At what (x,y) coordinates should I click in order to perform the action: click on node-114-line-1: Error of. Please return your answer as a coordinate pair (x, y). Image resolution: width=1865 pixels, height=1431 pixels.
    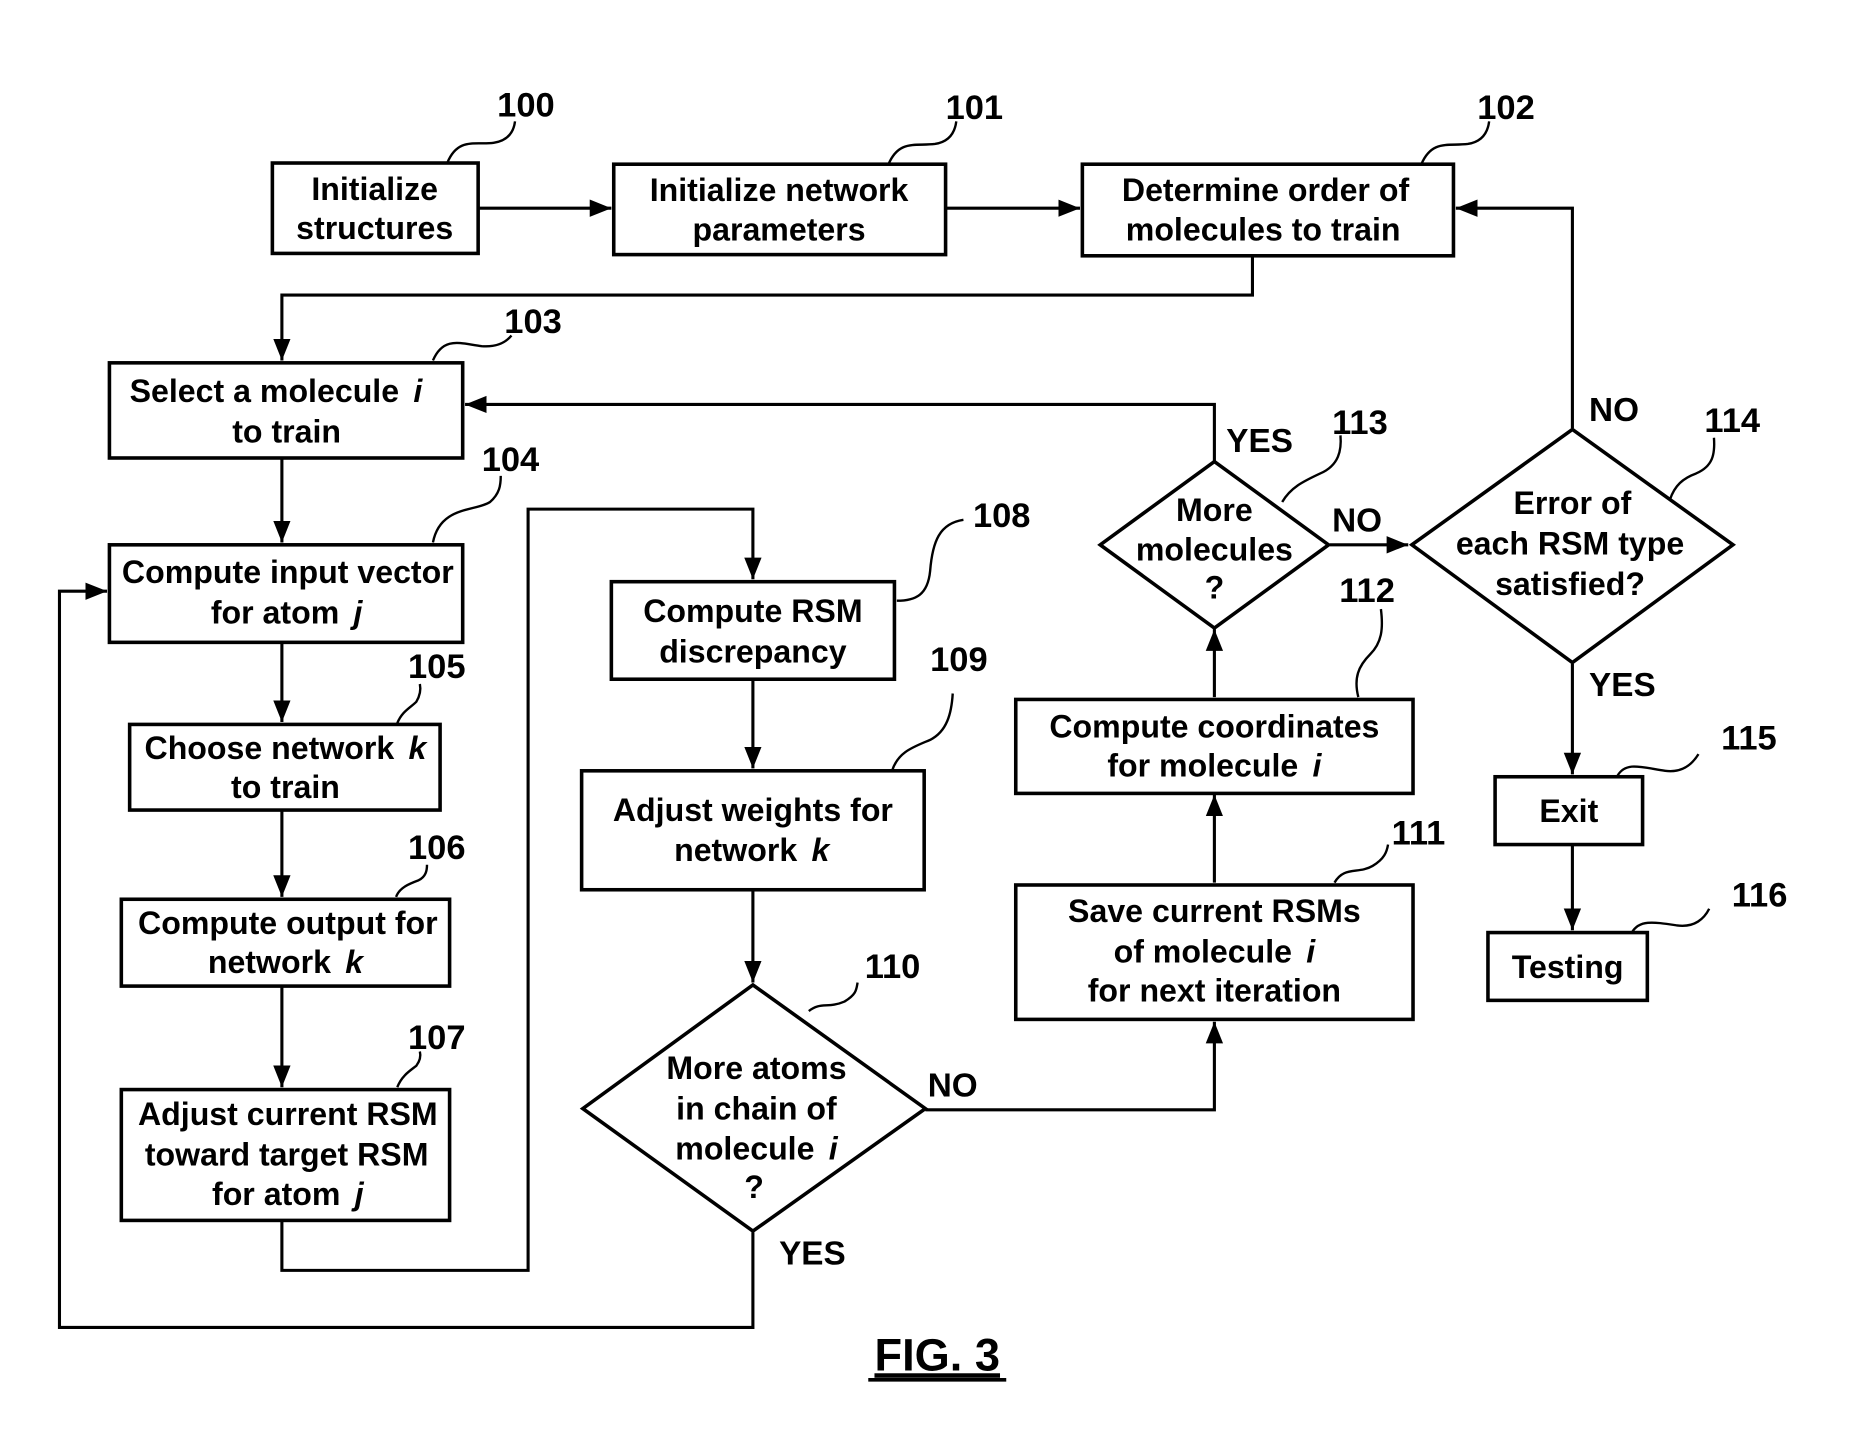
    Looking at the image, I should click on (1573, 503).